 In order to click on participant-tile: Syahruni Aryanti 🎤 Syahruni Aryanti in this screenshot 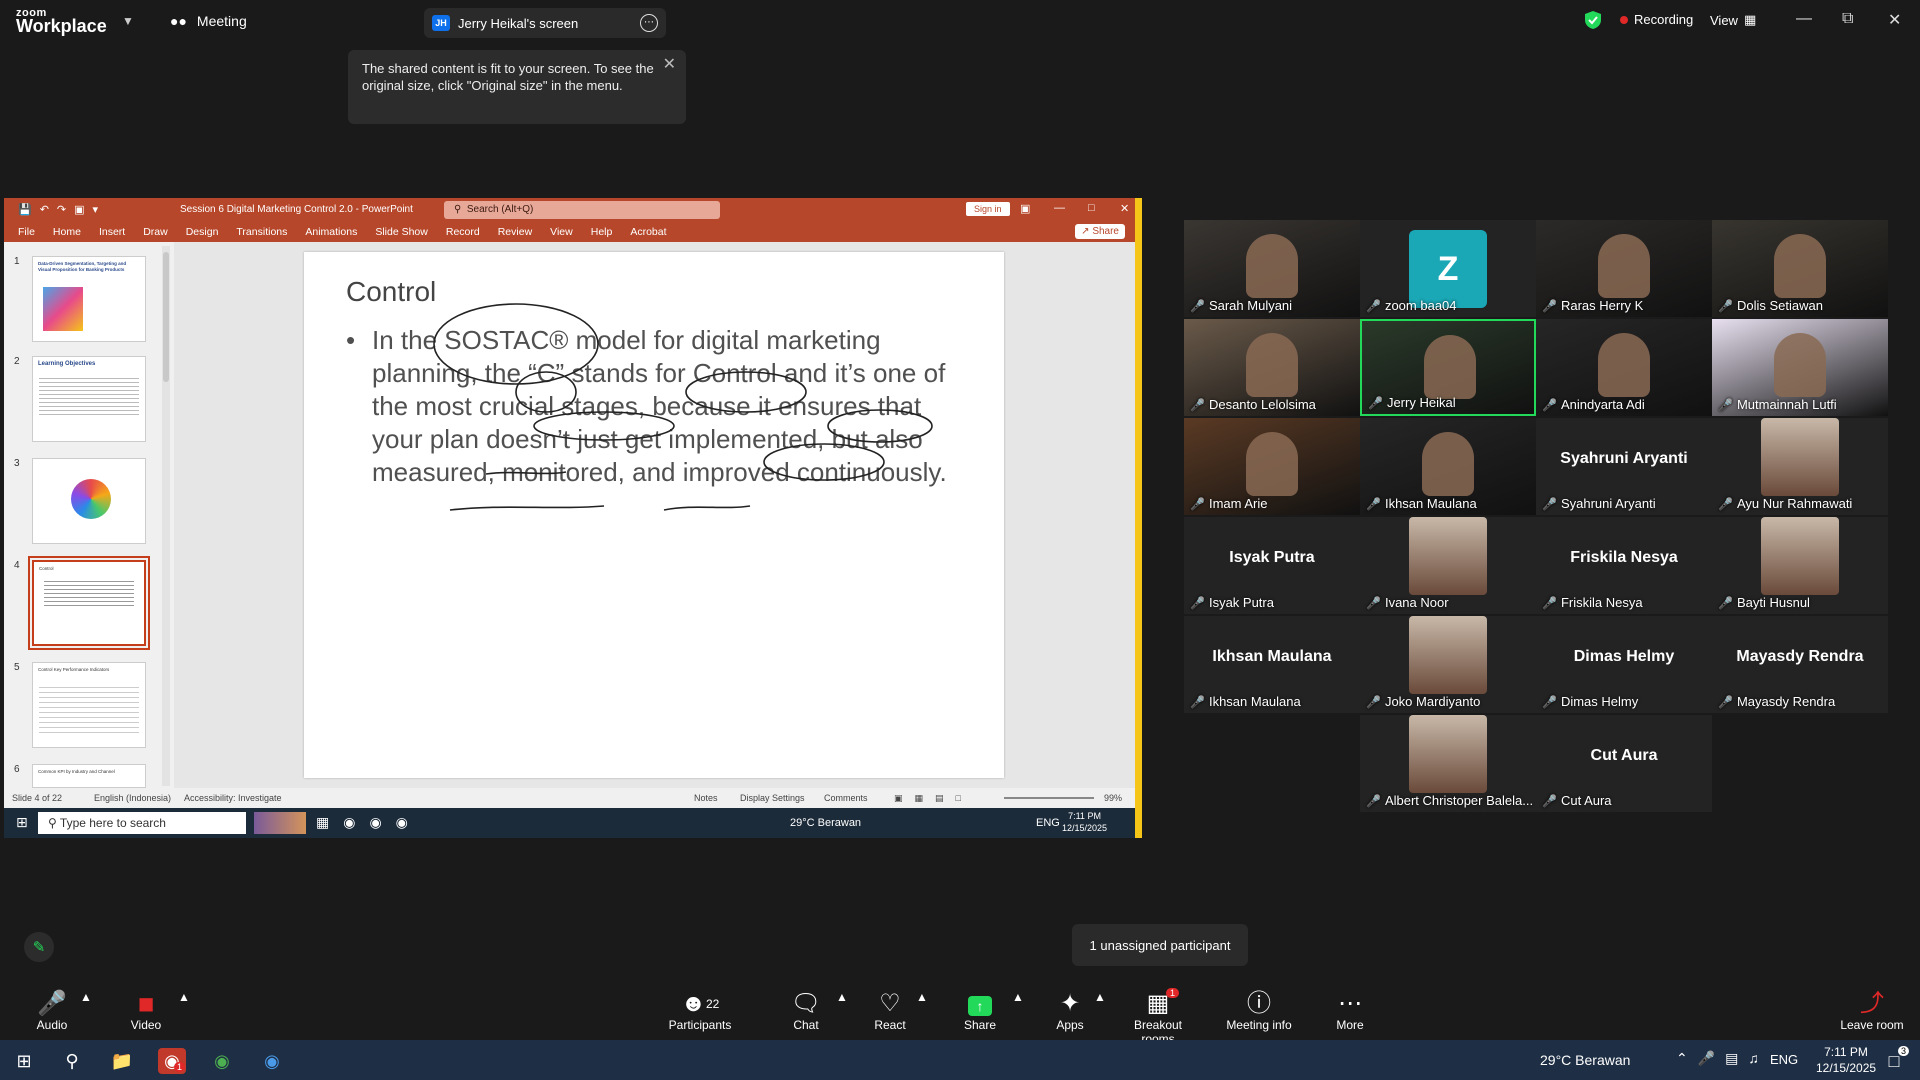, I will do `click(1624, 466)`.